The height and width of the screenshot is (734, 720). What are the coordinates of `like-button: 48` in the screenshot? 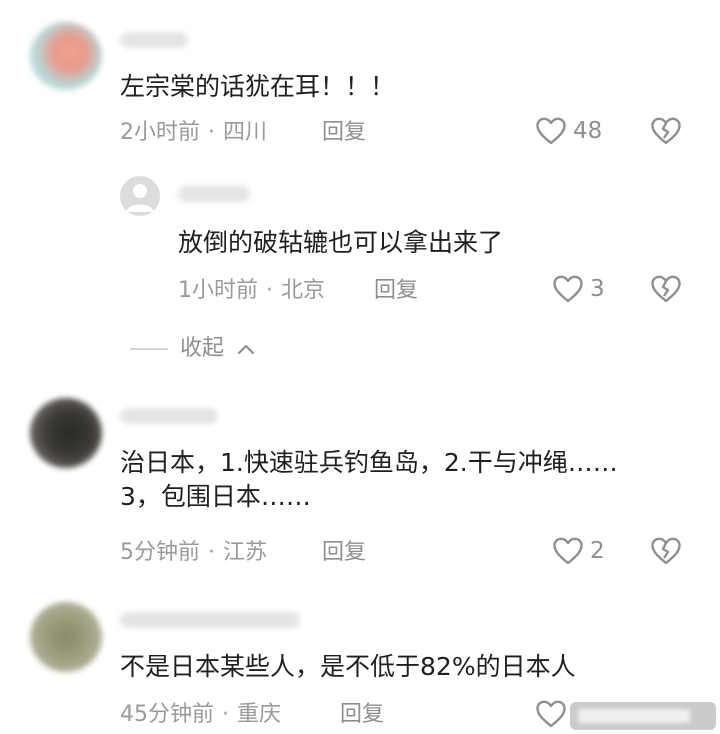 It's located at (568, 131).